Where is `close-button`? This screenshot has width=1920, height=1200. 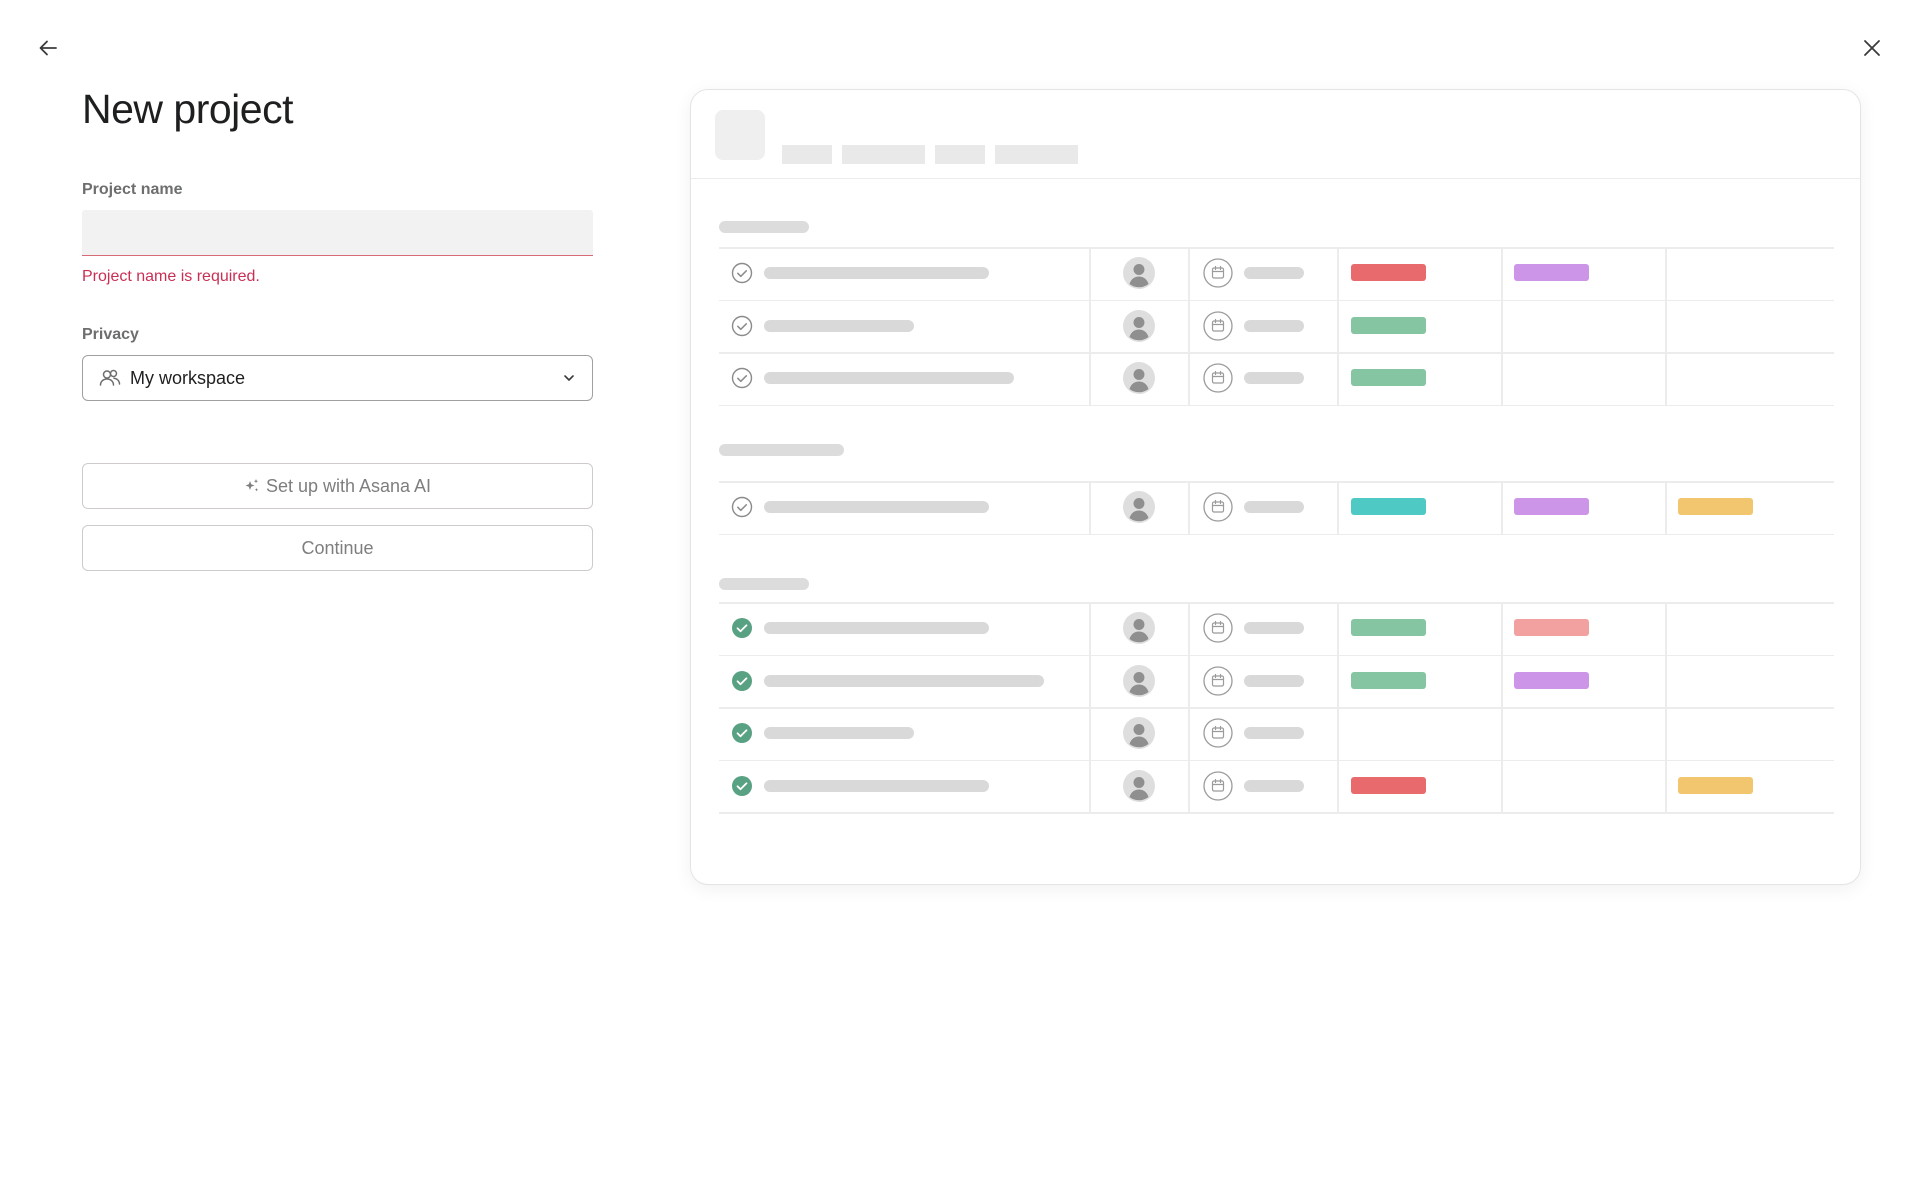 close-button is located at coordinates (1872, 48).